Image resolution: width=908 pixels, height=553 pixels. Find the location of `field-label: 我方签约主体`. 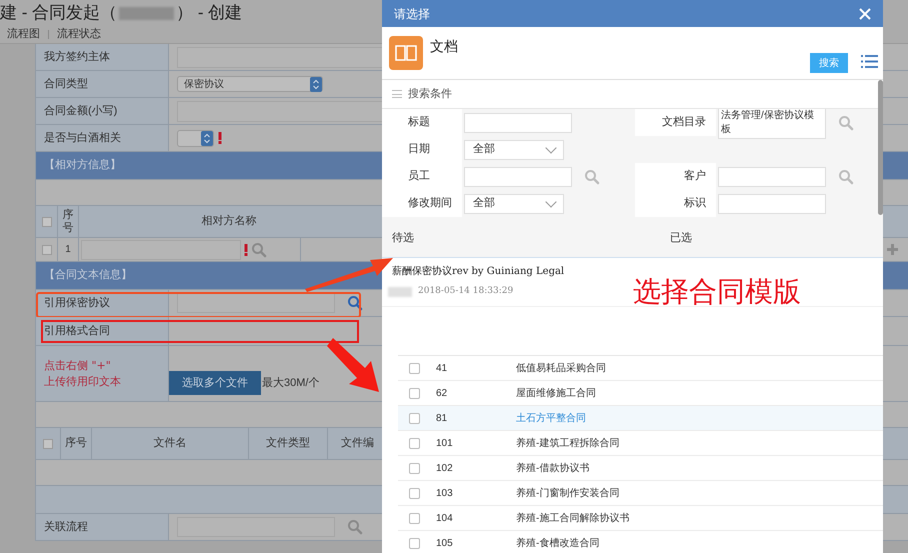

field-label: 我方签约主体 is located at coordinates (77, 57).